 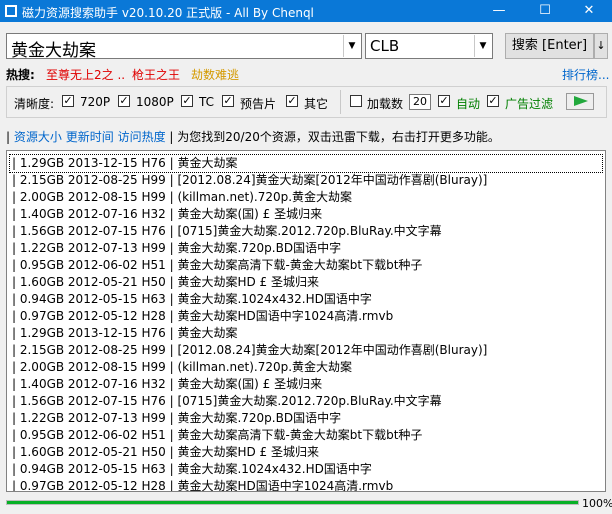 I want to click on down-arrow-button: ↓, so click(x=601, y=46).